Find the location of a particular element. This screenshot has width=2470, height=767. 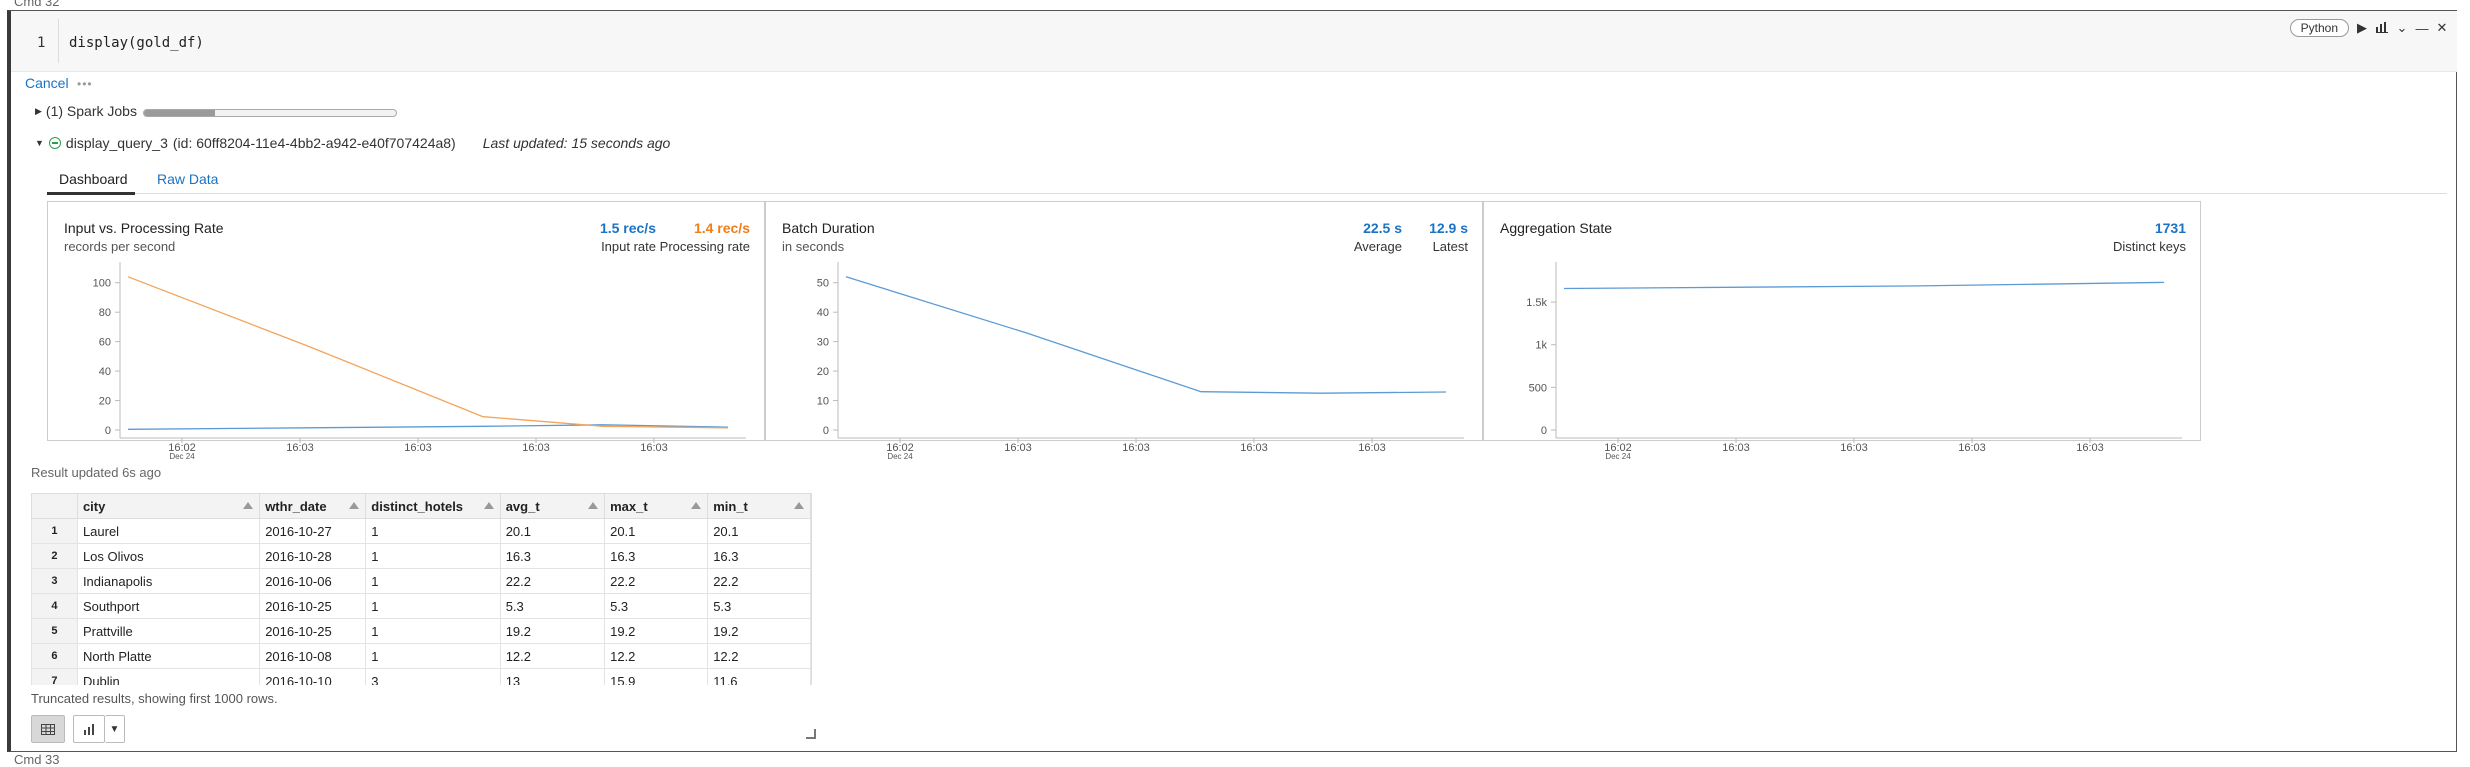

y-tick-label: 30 is located at coordinates (823, 343).